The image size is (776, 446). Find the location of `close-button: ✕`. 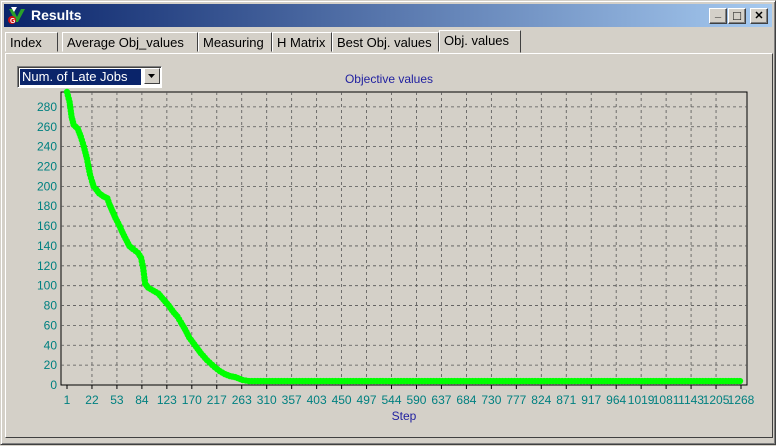

close-button: ✕ is located at coordinates (759, 16).